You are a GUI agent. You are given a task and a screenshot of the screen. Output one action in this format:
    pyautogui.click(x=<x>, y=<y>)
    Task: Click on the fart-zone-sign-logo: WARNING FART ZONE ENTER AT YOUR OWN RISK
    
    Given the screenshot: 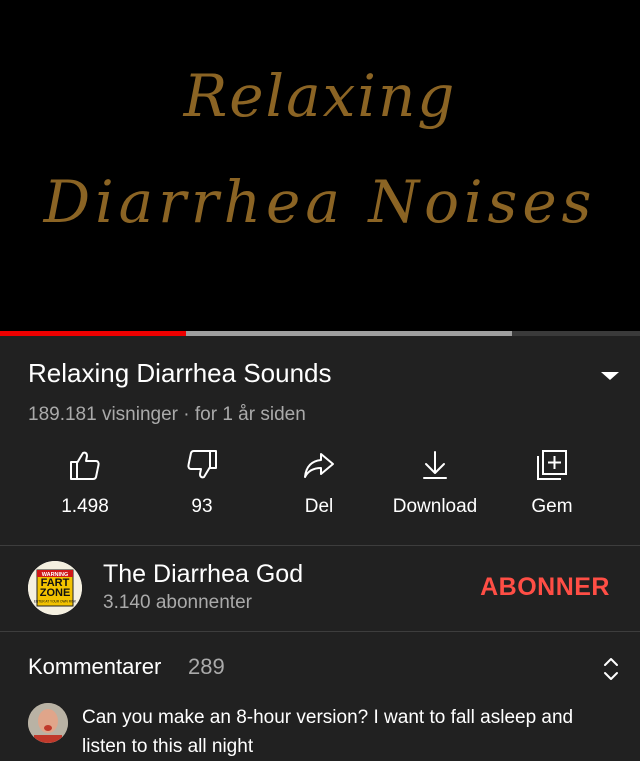 What is the action you would take?
    pyautogui.click(x=55, y=588)
    